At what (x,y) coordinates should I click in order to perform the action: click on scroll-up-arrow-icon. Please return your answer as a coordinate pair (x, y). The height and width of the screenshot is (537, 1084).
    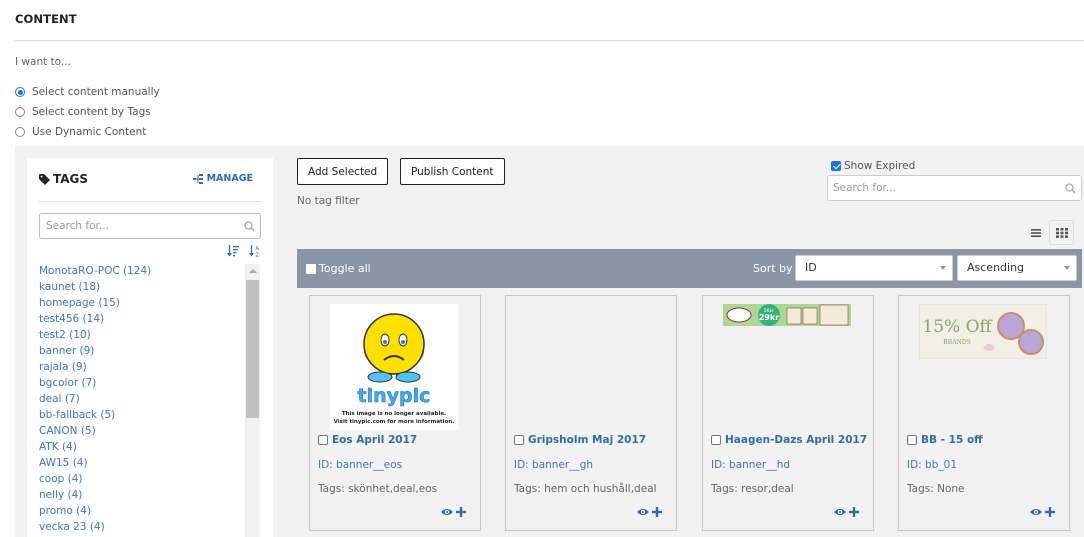
    Looking at the image, I should click on (252, 271).